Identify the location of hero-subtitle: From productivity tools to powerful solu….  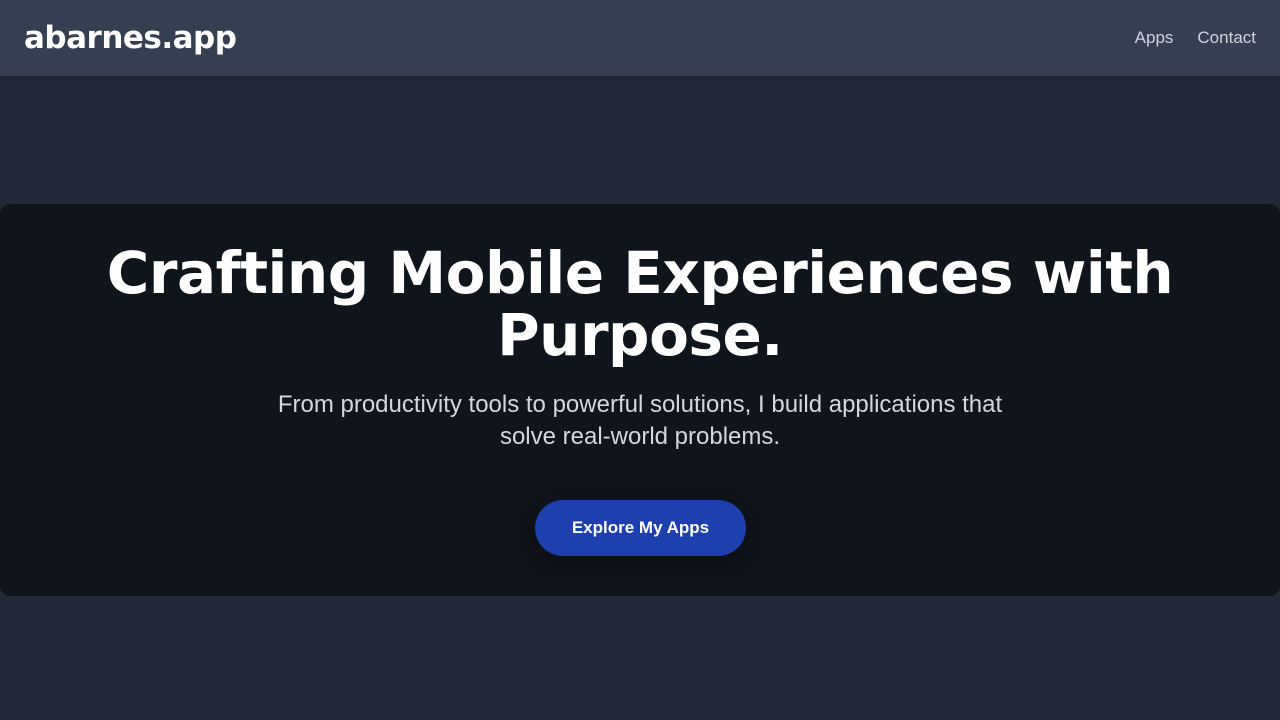
(640, 420).